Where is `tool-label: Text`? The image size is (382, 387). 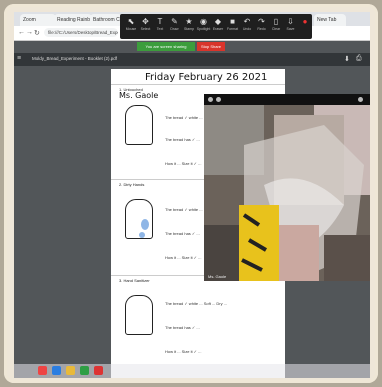 tool-label: Text is located at coordinates (160, 29).